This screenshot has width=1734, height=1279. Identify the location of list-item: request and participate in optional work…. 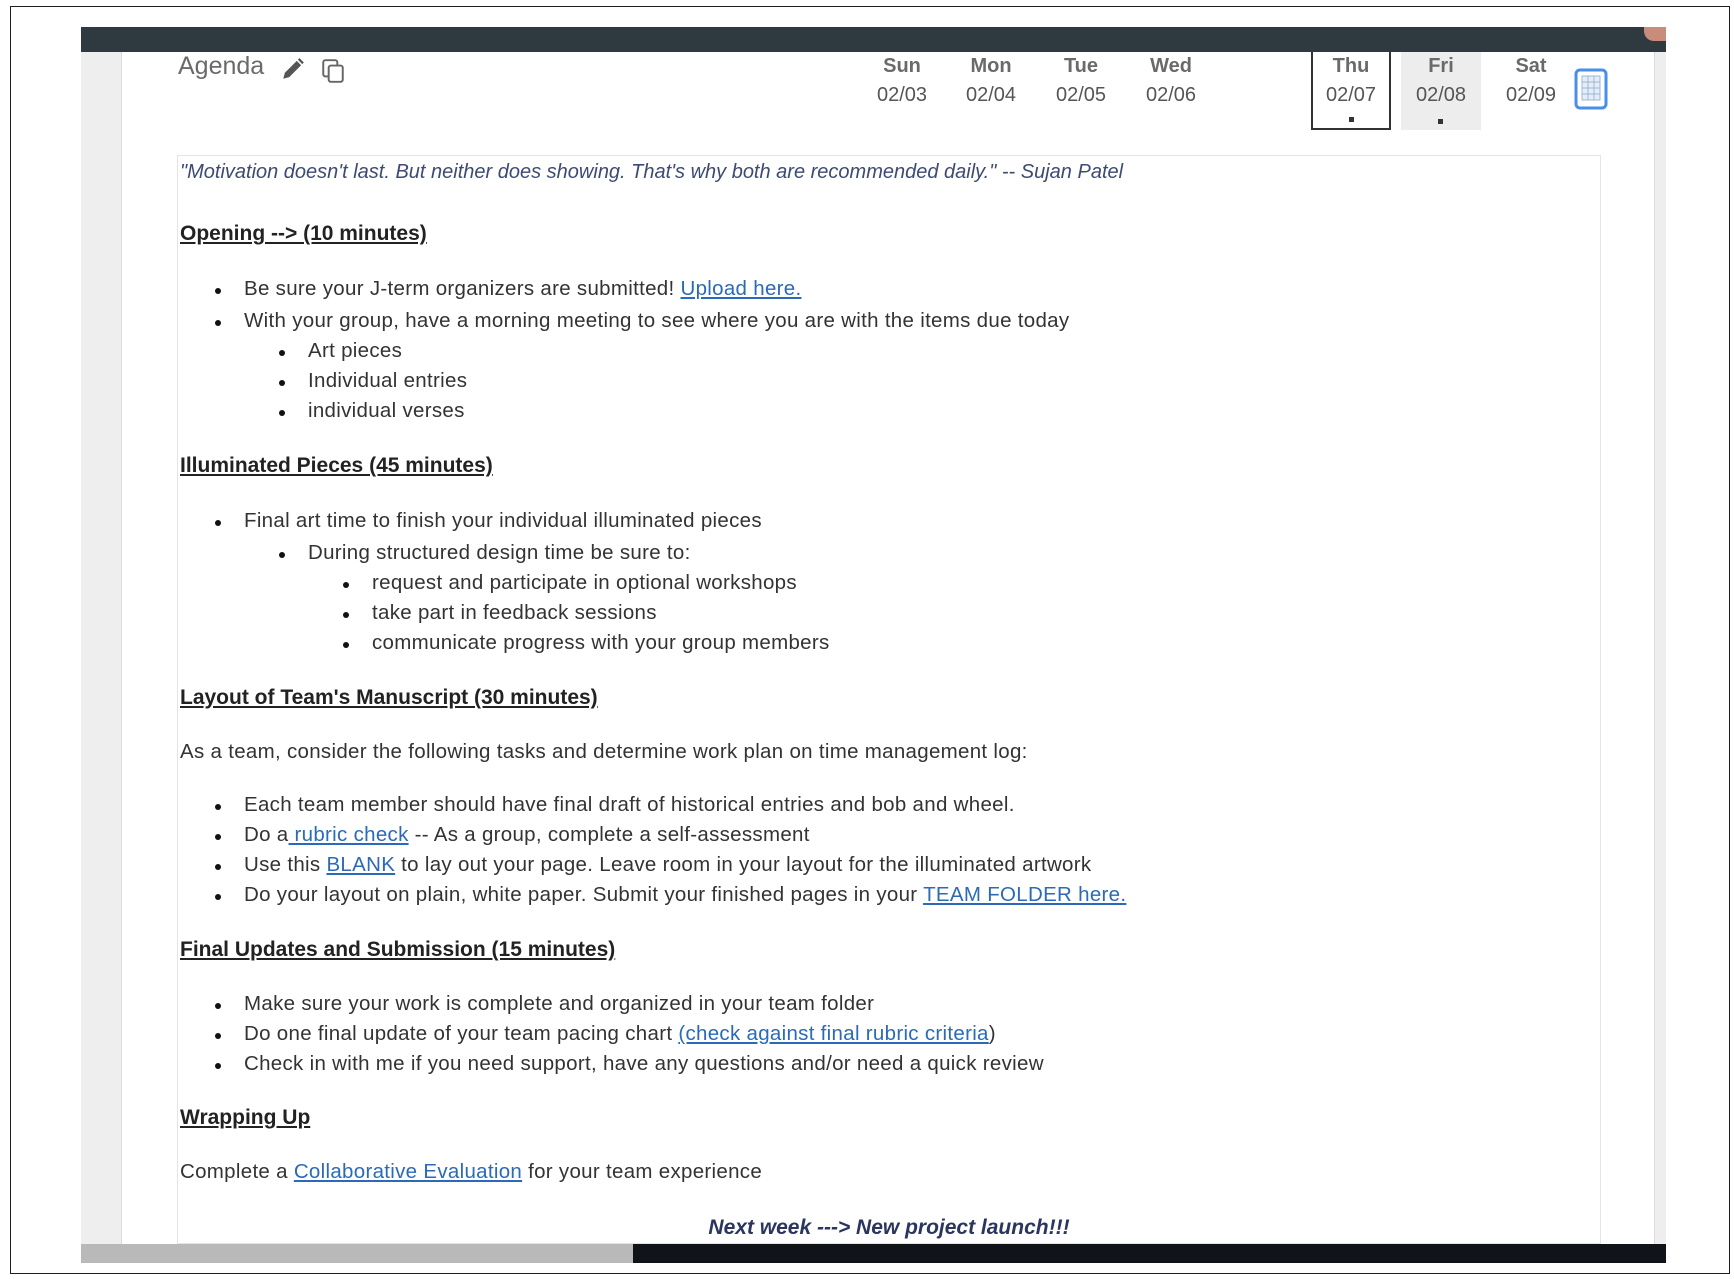
(570, 582).